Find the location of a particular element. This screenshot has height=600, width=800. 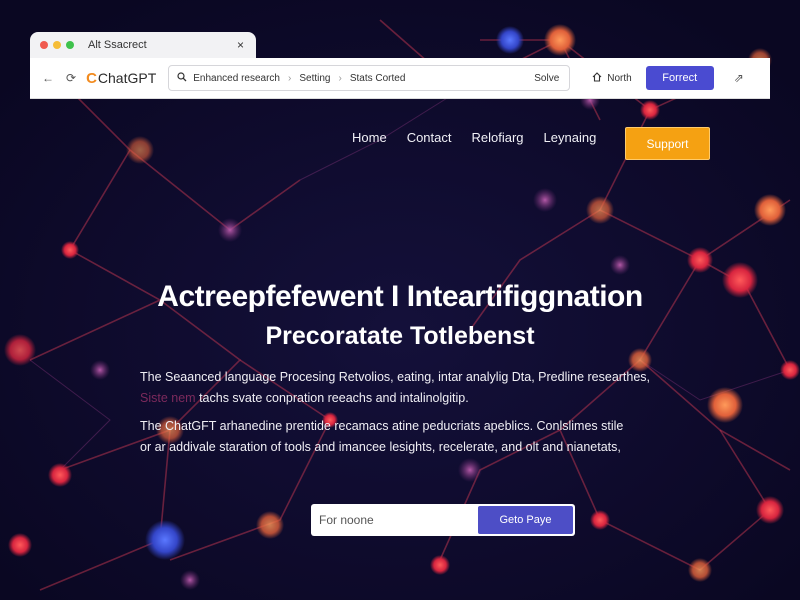

email-input is located at coordinates (393, 520).